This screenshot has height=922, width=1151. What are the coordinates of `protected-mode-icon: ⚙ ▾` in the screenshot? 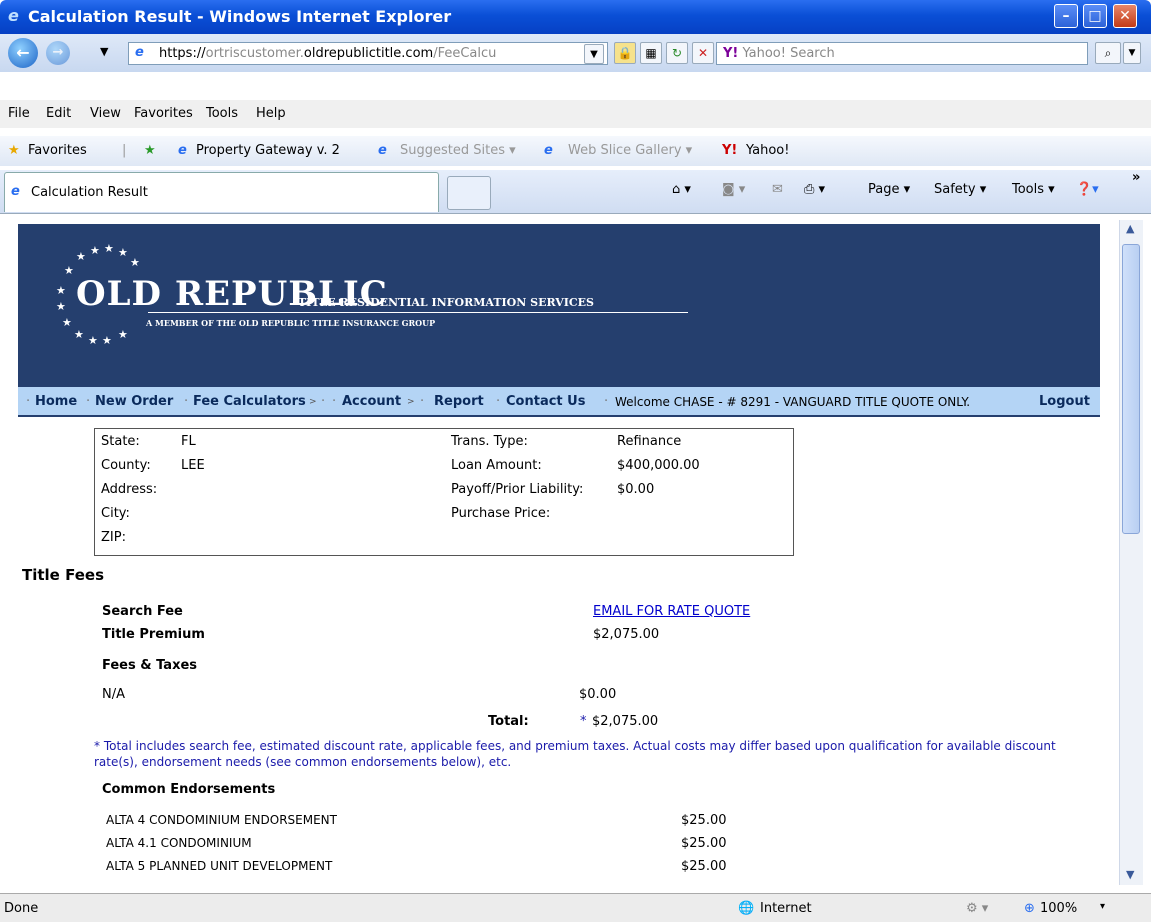 It's located at (977, 908).